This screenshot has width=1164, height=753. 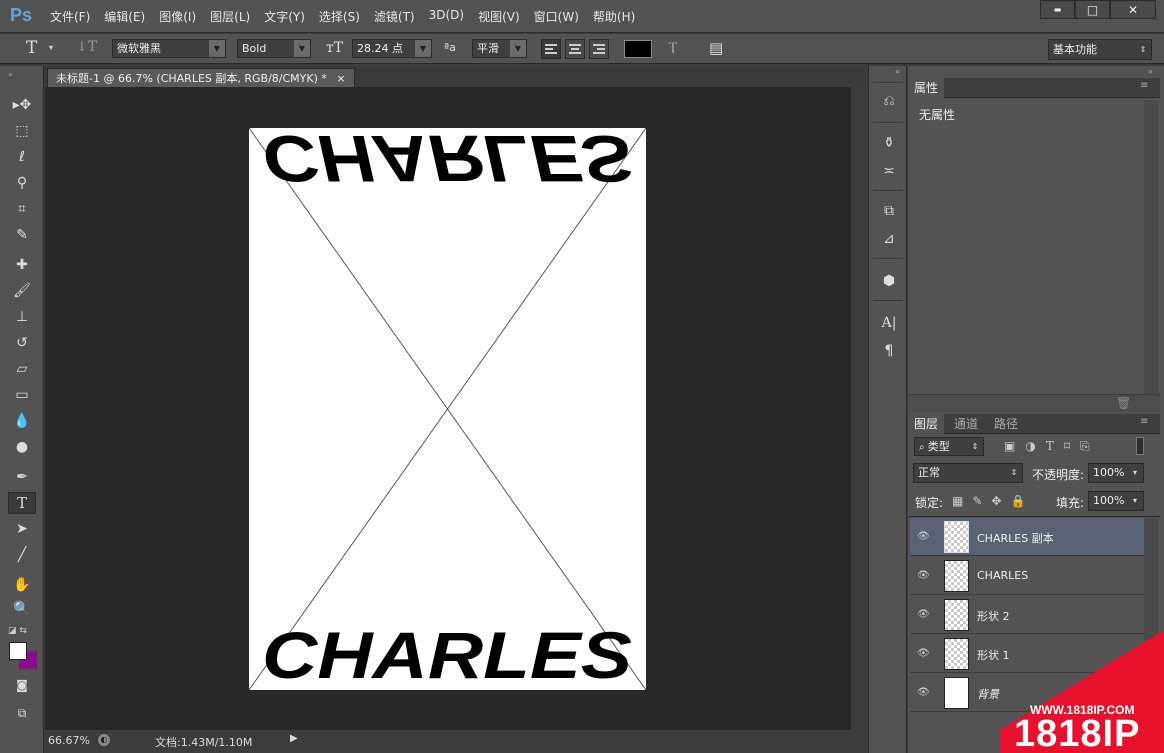 What do you see at coordinates (957, 501) in the screenshot?
I see `lock-transparency-icon: ▦` at bounding box center [957, 501].